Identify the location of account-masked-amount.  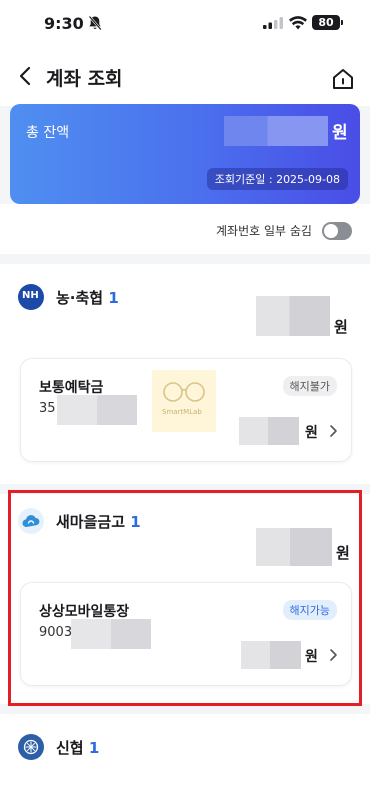
(269, 431).